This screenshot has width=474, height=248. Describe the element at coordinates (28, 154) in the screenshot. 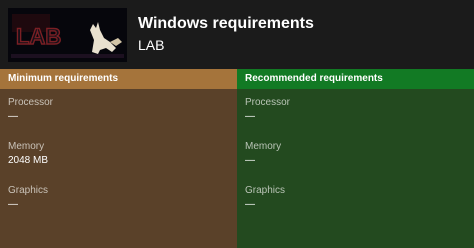

I see `requirement-memory: Memory 2048 MB` at that location.